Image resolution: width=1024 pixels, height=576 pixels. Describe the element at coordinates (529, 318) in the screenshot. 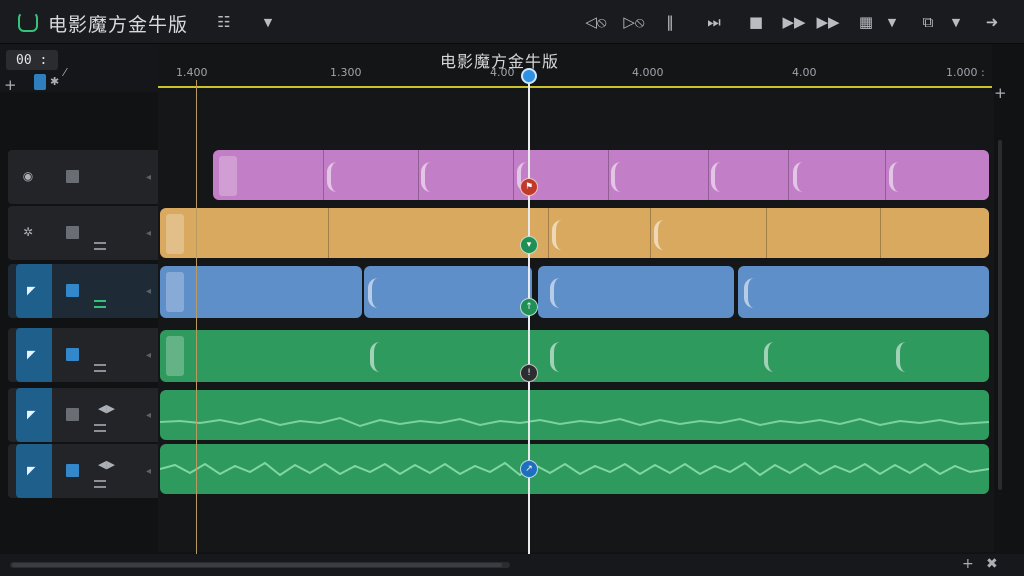

I see `playhead-line` at that location.